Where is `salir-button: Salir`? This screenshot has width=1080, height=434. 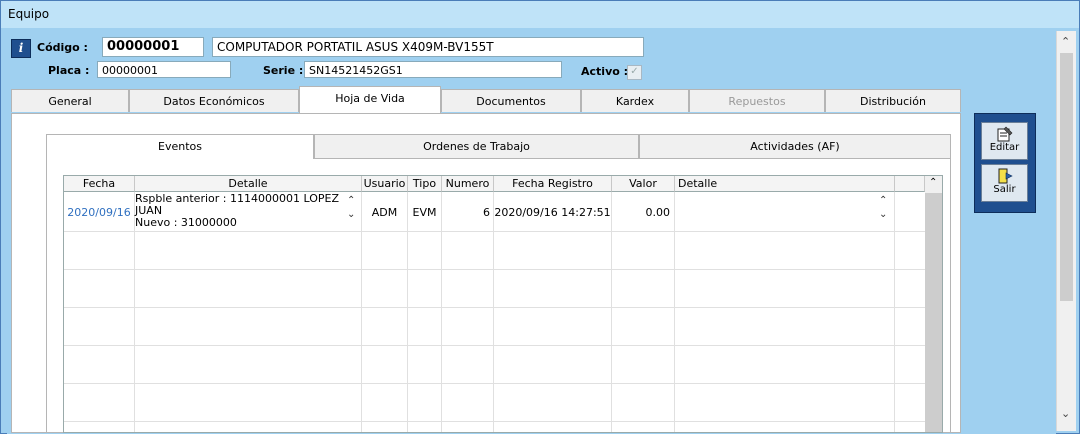 salir-button: Salir is located at coordinates (1004, 183).